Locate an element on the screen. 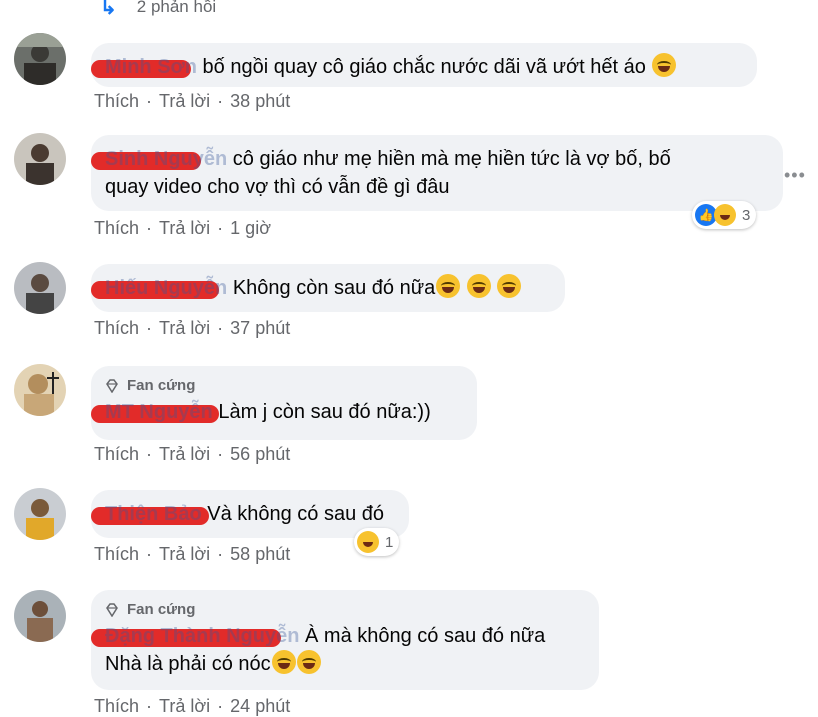  laughing-emoji-icon is located at coordinates (664, 65).